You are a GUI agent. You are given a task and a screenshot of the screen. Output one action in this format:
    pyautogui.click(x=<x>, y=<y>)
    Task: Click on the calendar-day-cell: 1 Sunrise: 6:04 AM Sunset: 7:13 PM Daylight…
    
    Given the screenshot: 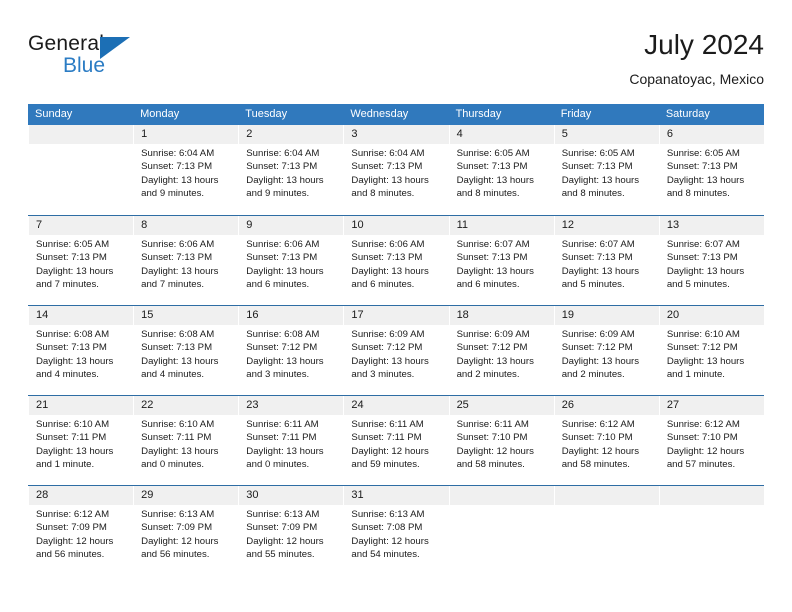 What is the action you would take?
    pyautogui.click(x=185, y=170)
    